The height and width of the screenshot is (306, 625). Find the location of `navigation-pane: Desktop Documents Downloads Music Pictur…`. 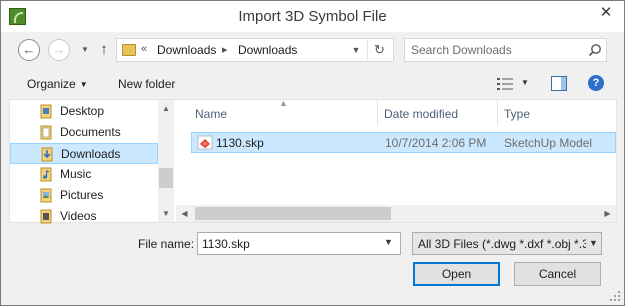

navigation-pane: Desktop Documents Downloads Music Pictur… is located at coordinates (92, 162).